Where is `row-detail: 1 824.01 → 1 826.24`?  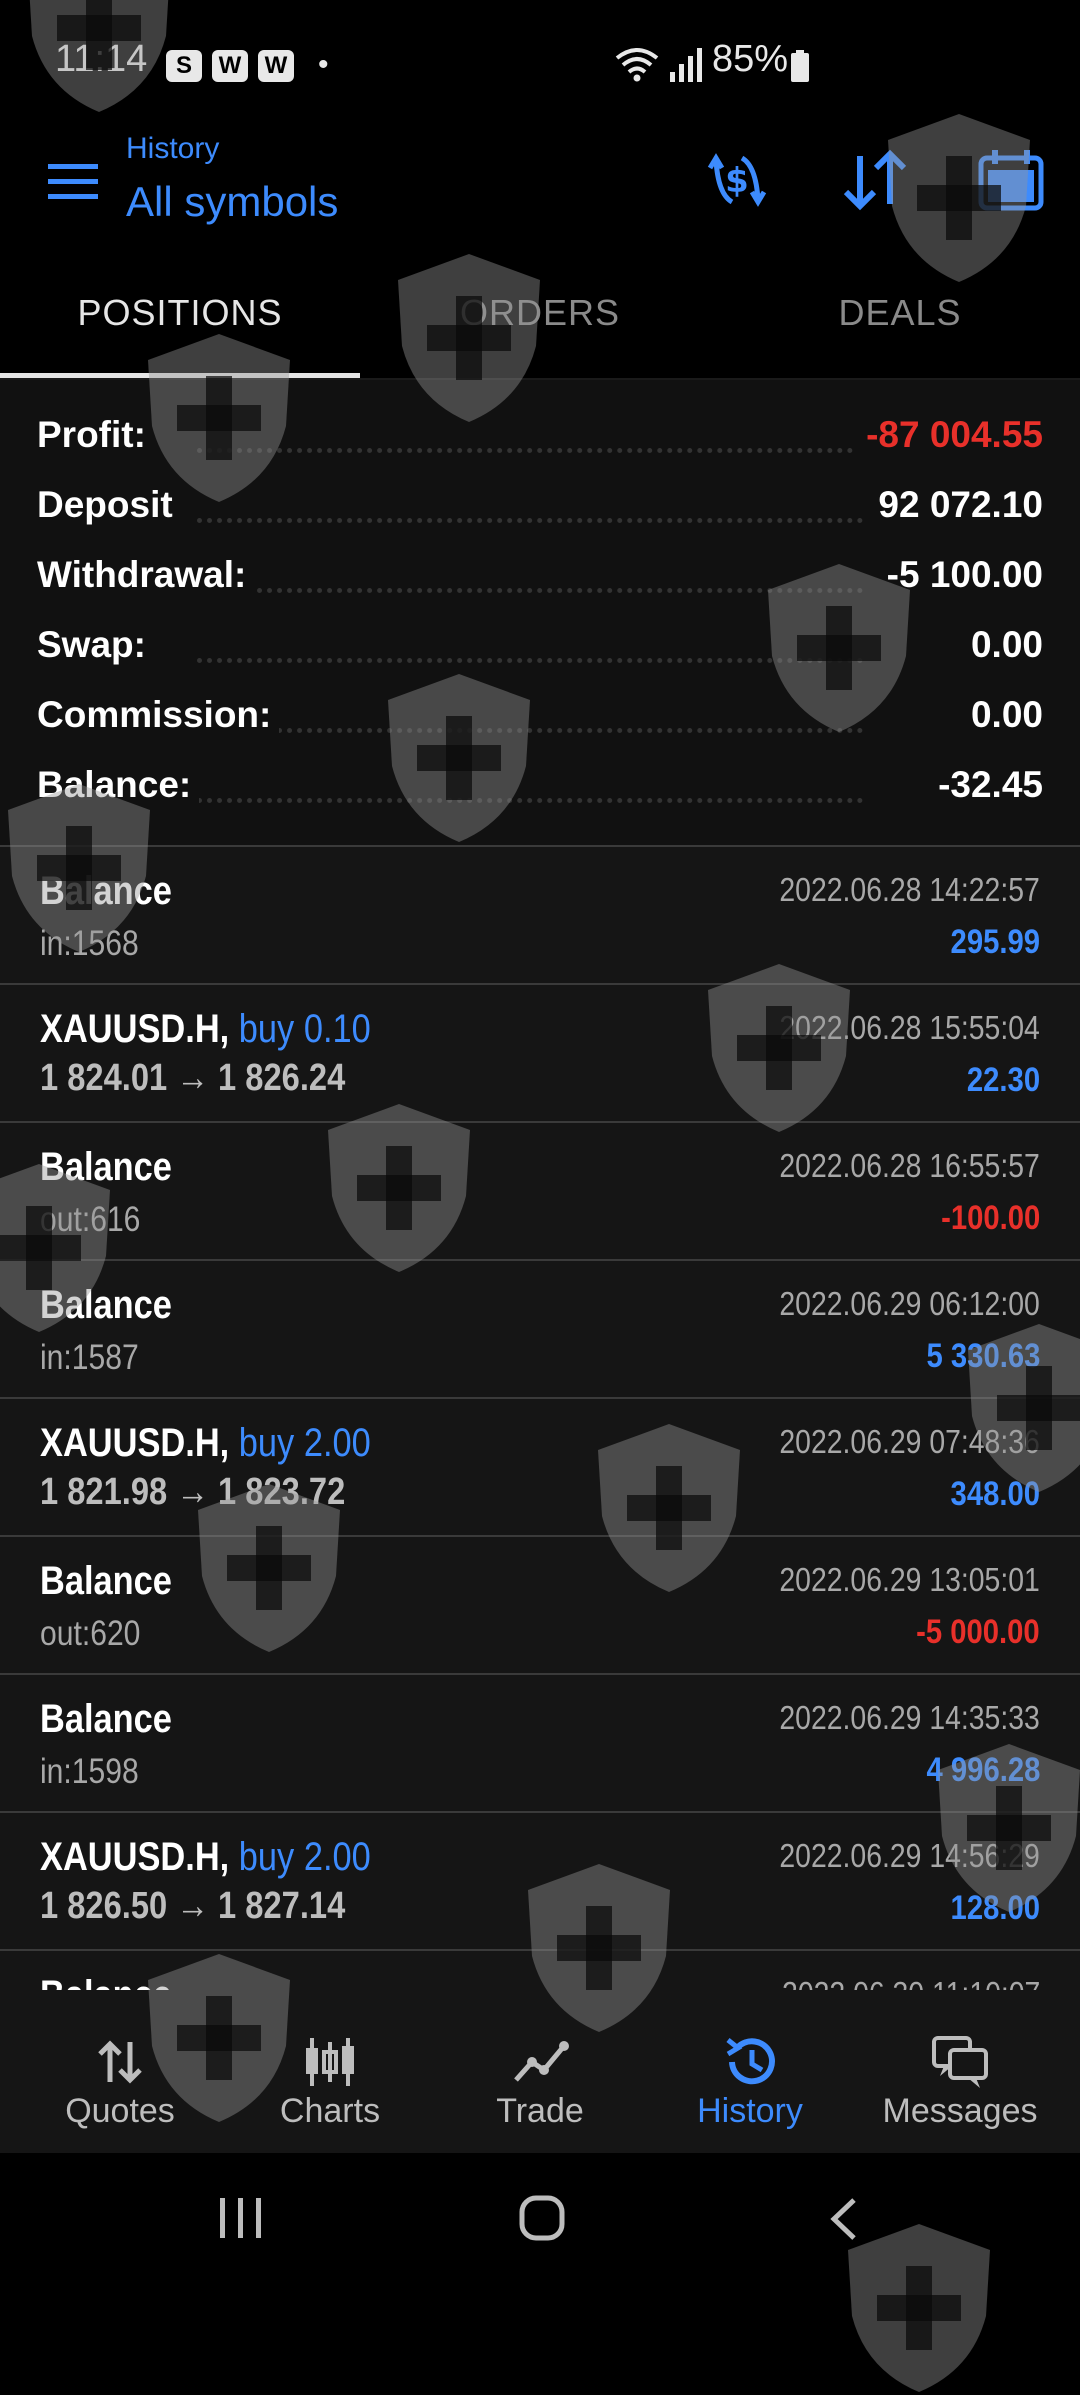 row-detail: 1 824.01 → 1 826.24 is located at coordinates (193, 1078).